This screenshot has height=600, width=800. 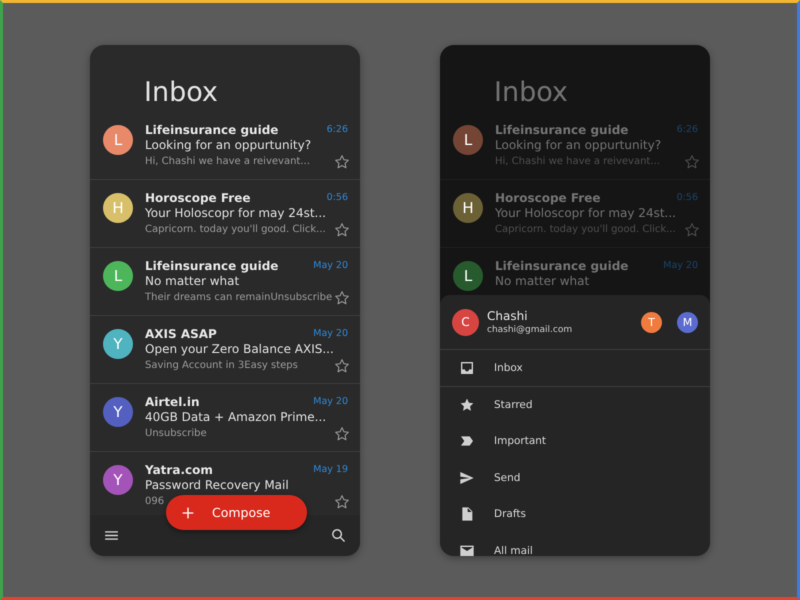 I want to click on email-row: Y AXIS ASAP May 20 Open your Zero Balance AXIS... Saving Account in 3Easy steps, so click(x=225, y=350).